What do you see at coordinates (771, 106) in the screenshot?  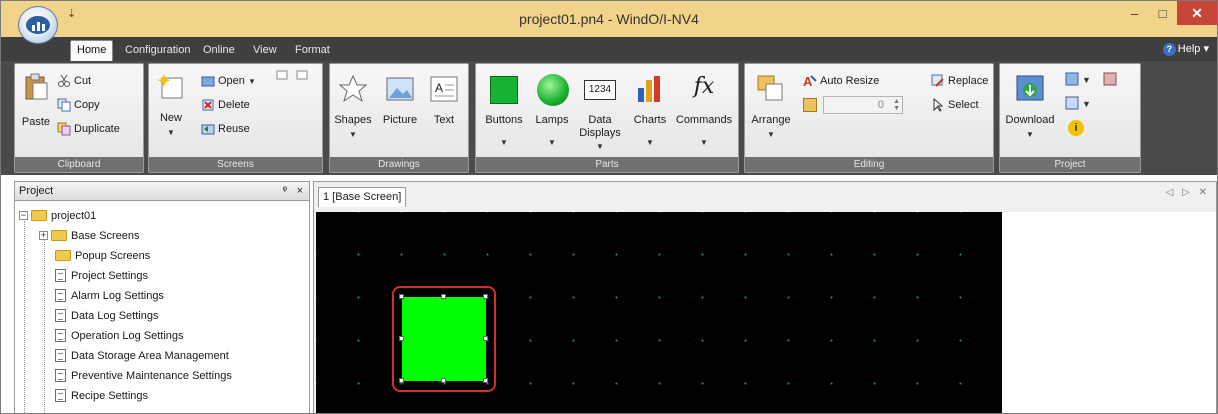 I see `arrange-button: Arrange ▼` at bounding box center [771, 106].